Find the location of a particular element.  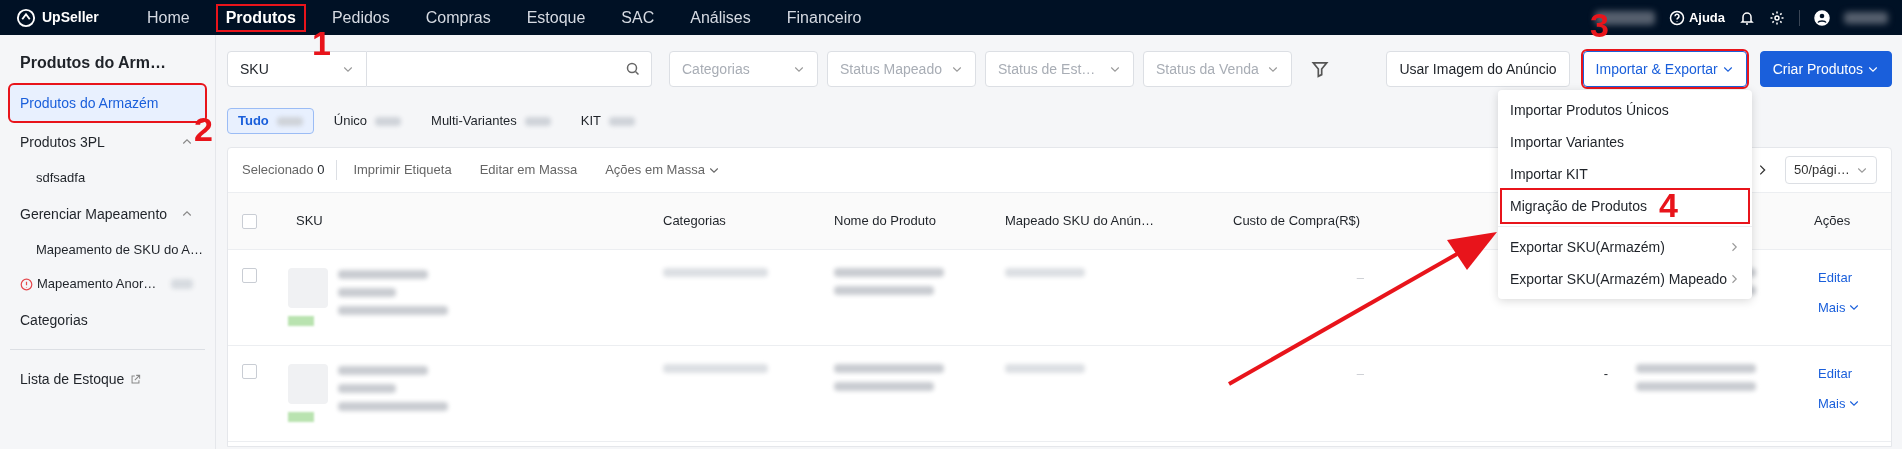

sidebar-group: Gerenciar Mapeamento is located at coordinates (107, 214).